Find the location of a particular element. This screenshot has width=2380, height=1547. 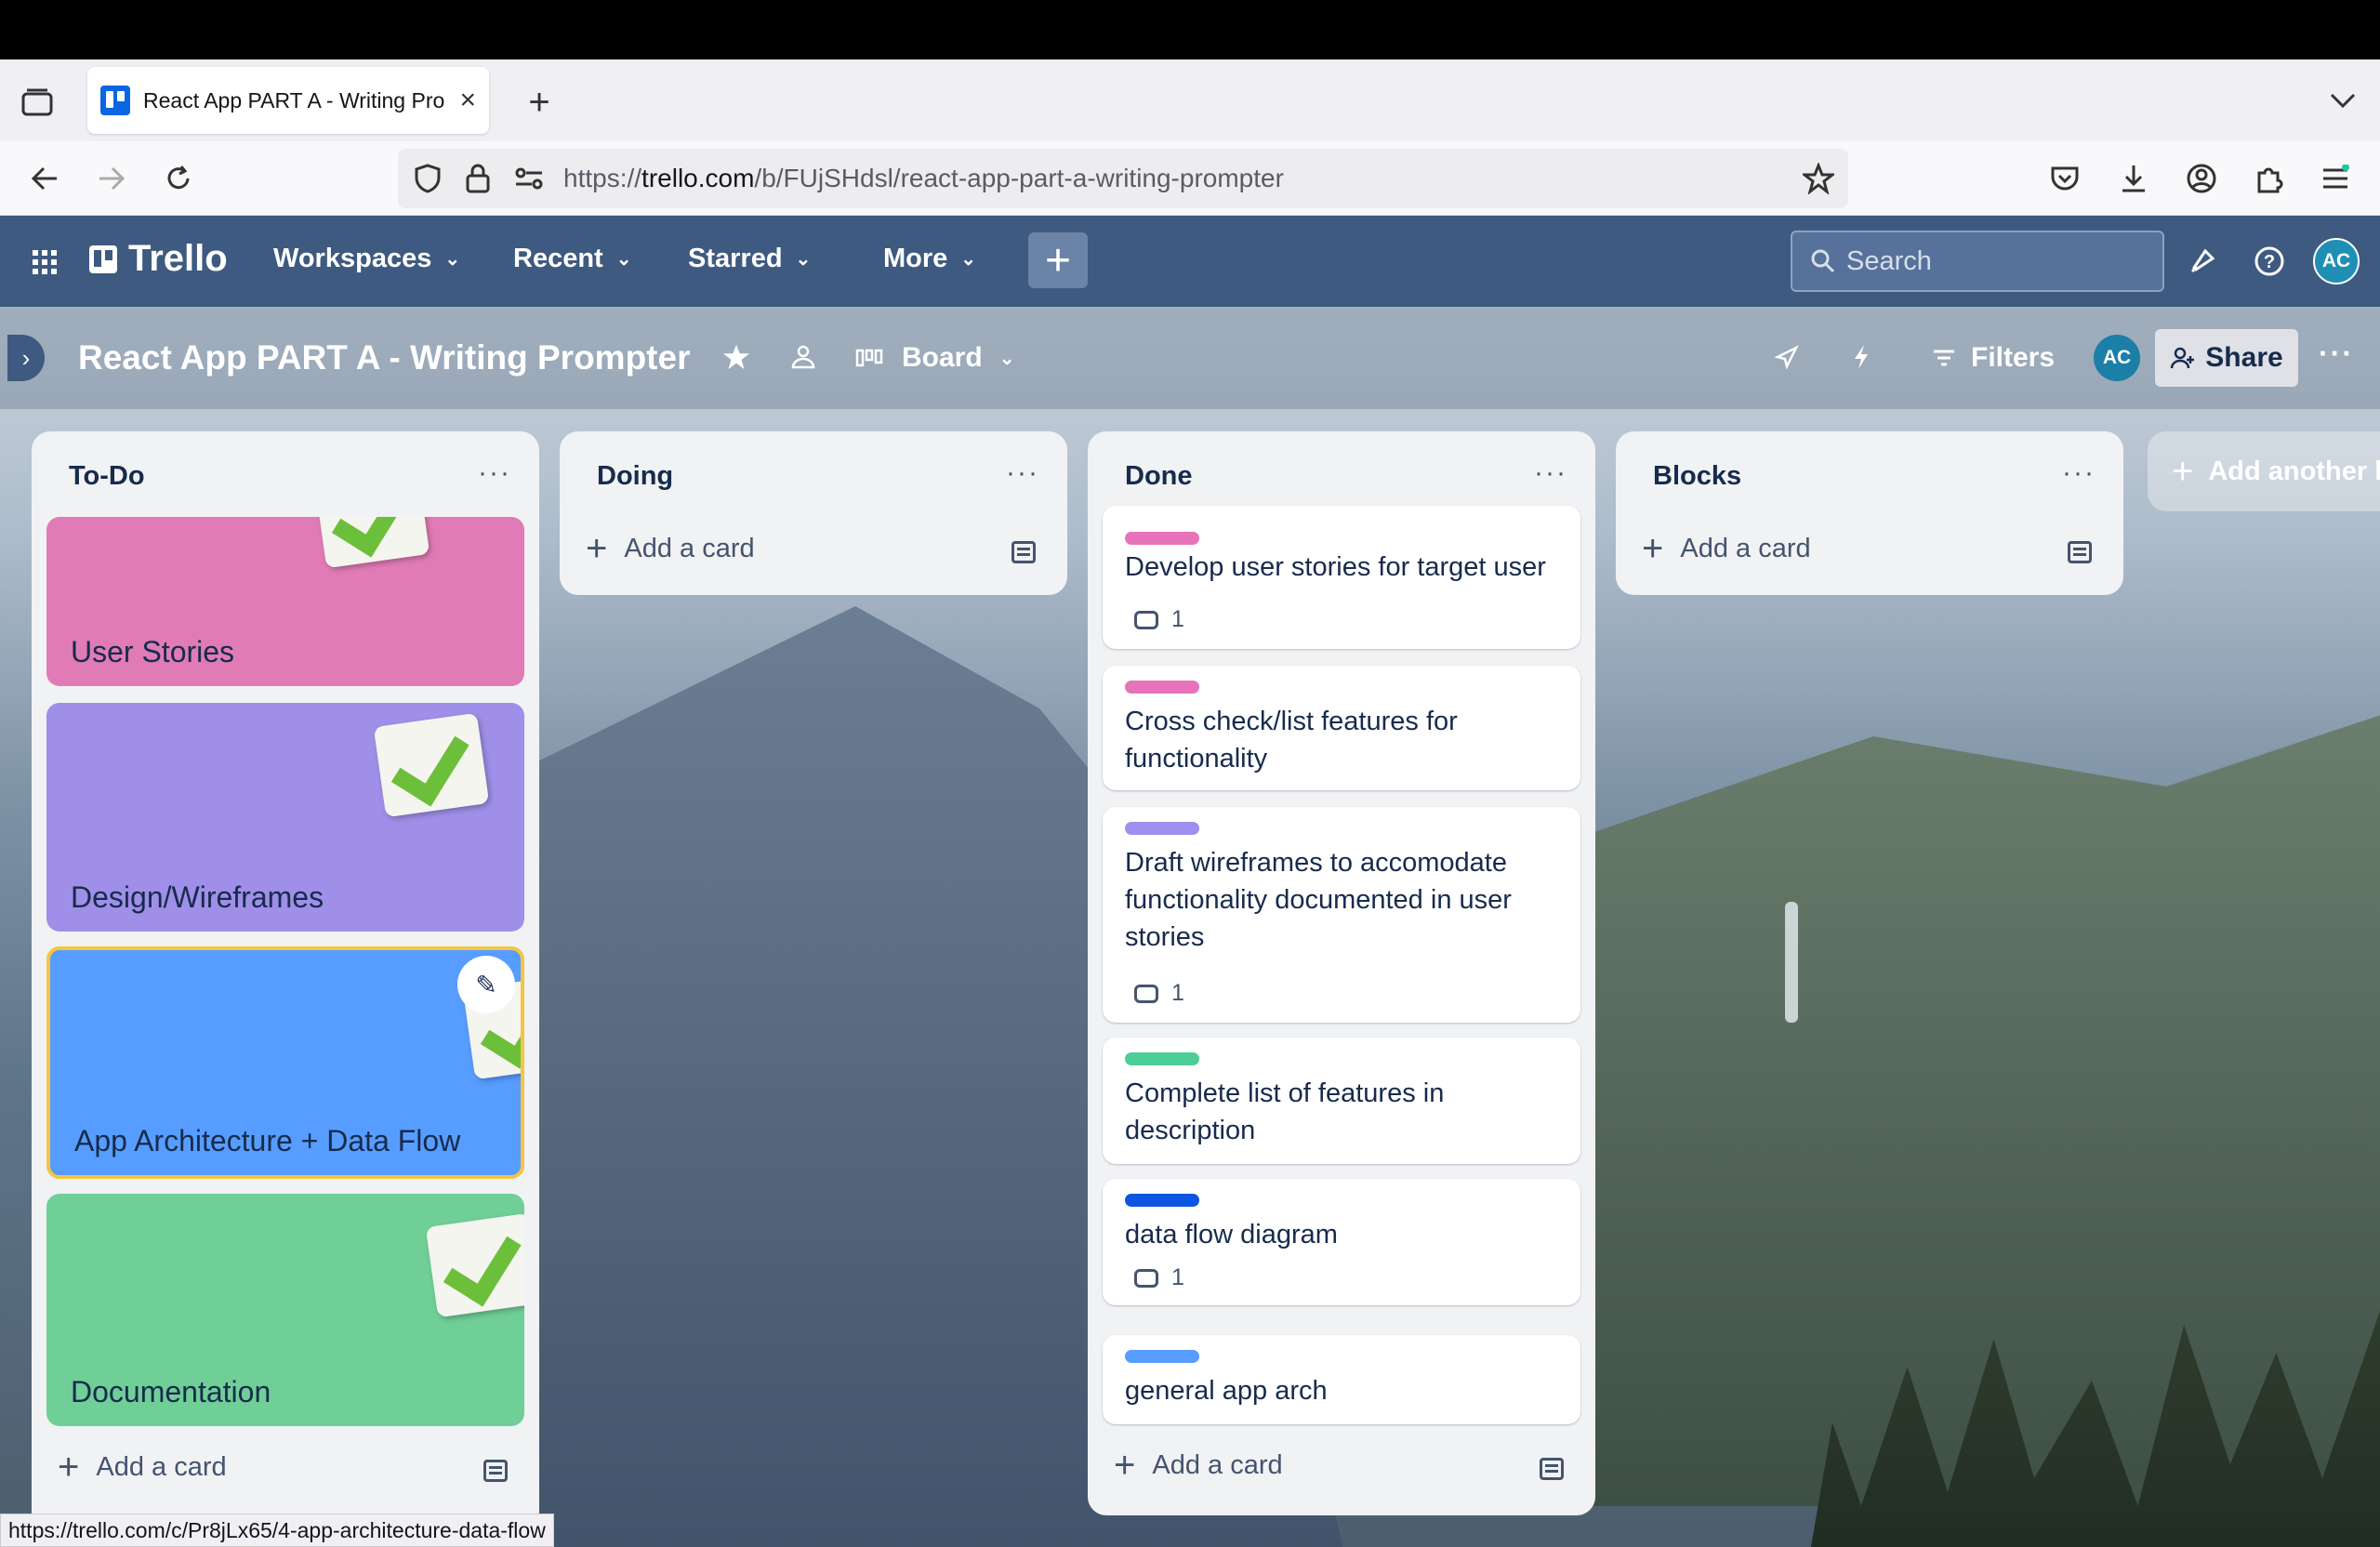

cover-card: User Stories is located at coordinates (285, 601).